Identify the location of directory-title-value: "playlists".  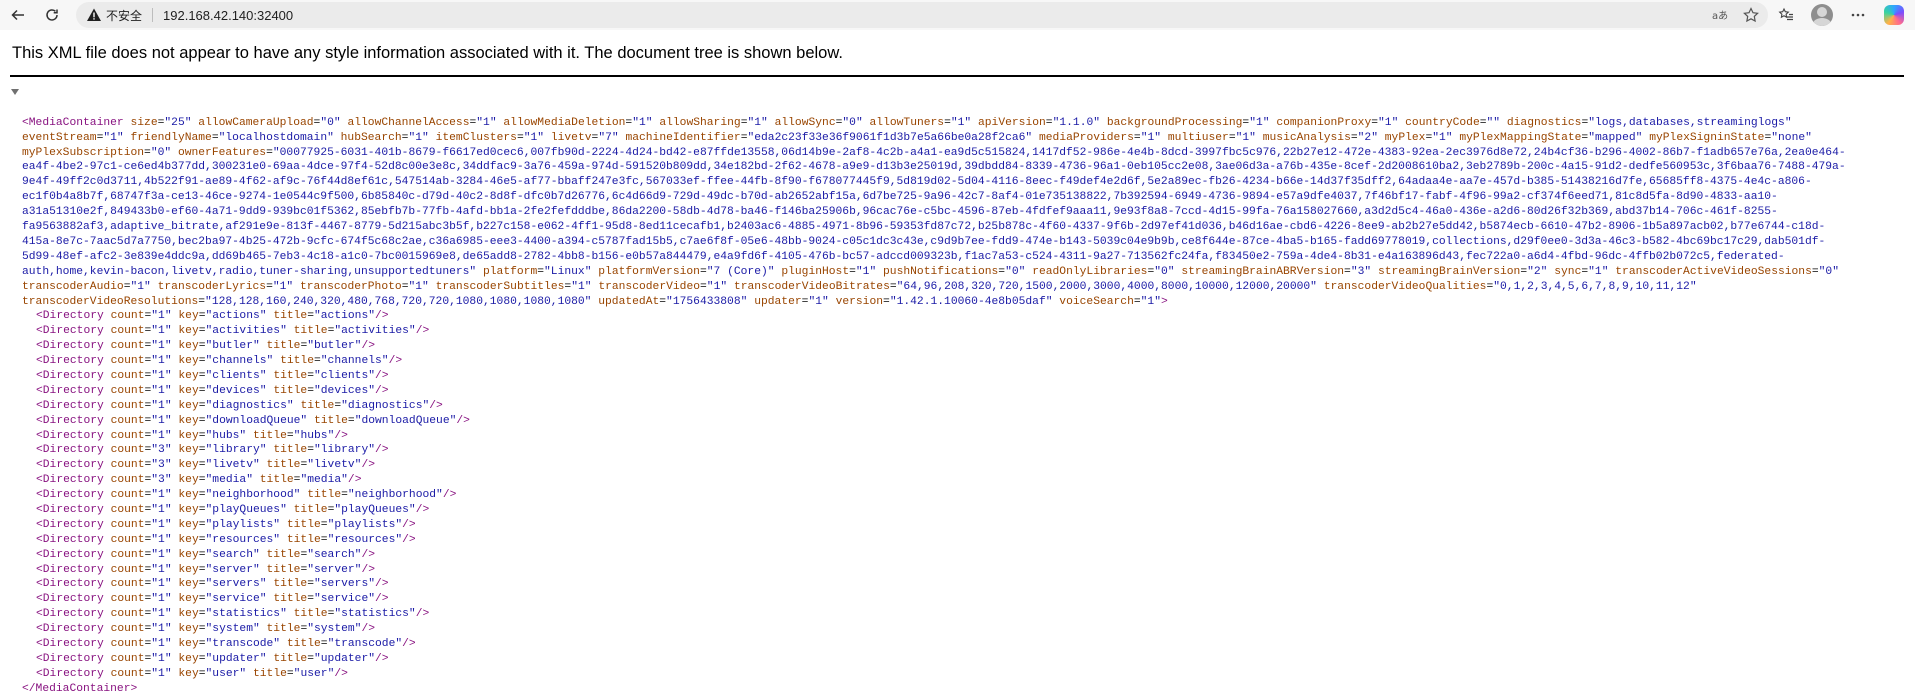
(365, 524).